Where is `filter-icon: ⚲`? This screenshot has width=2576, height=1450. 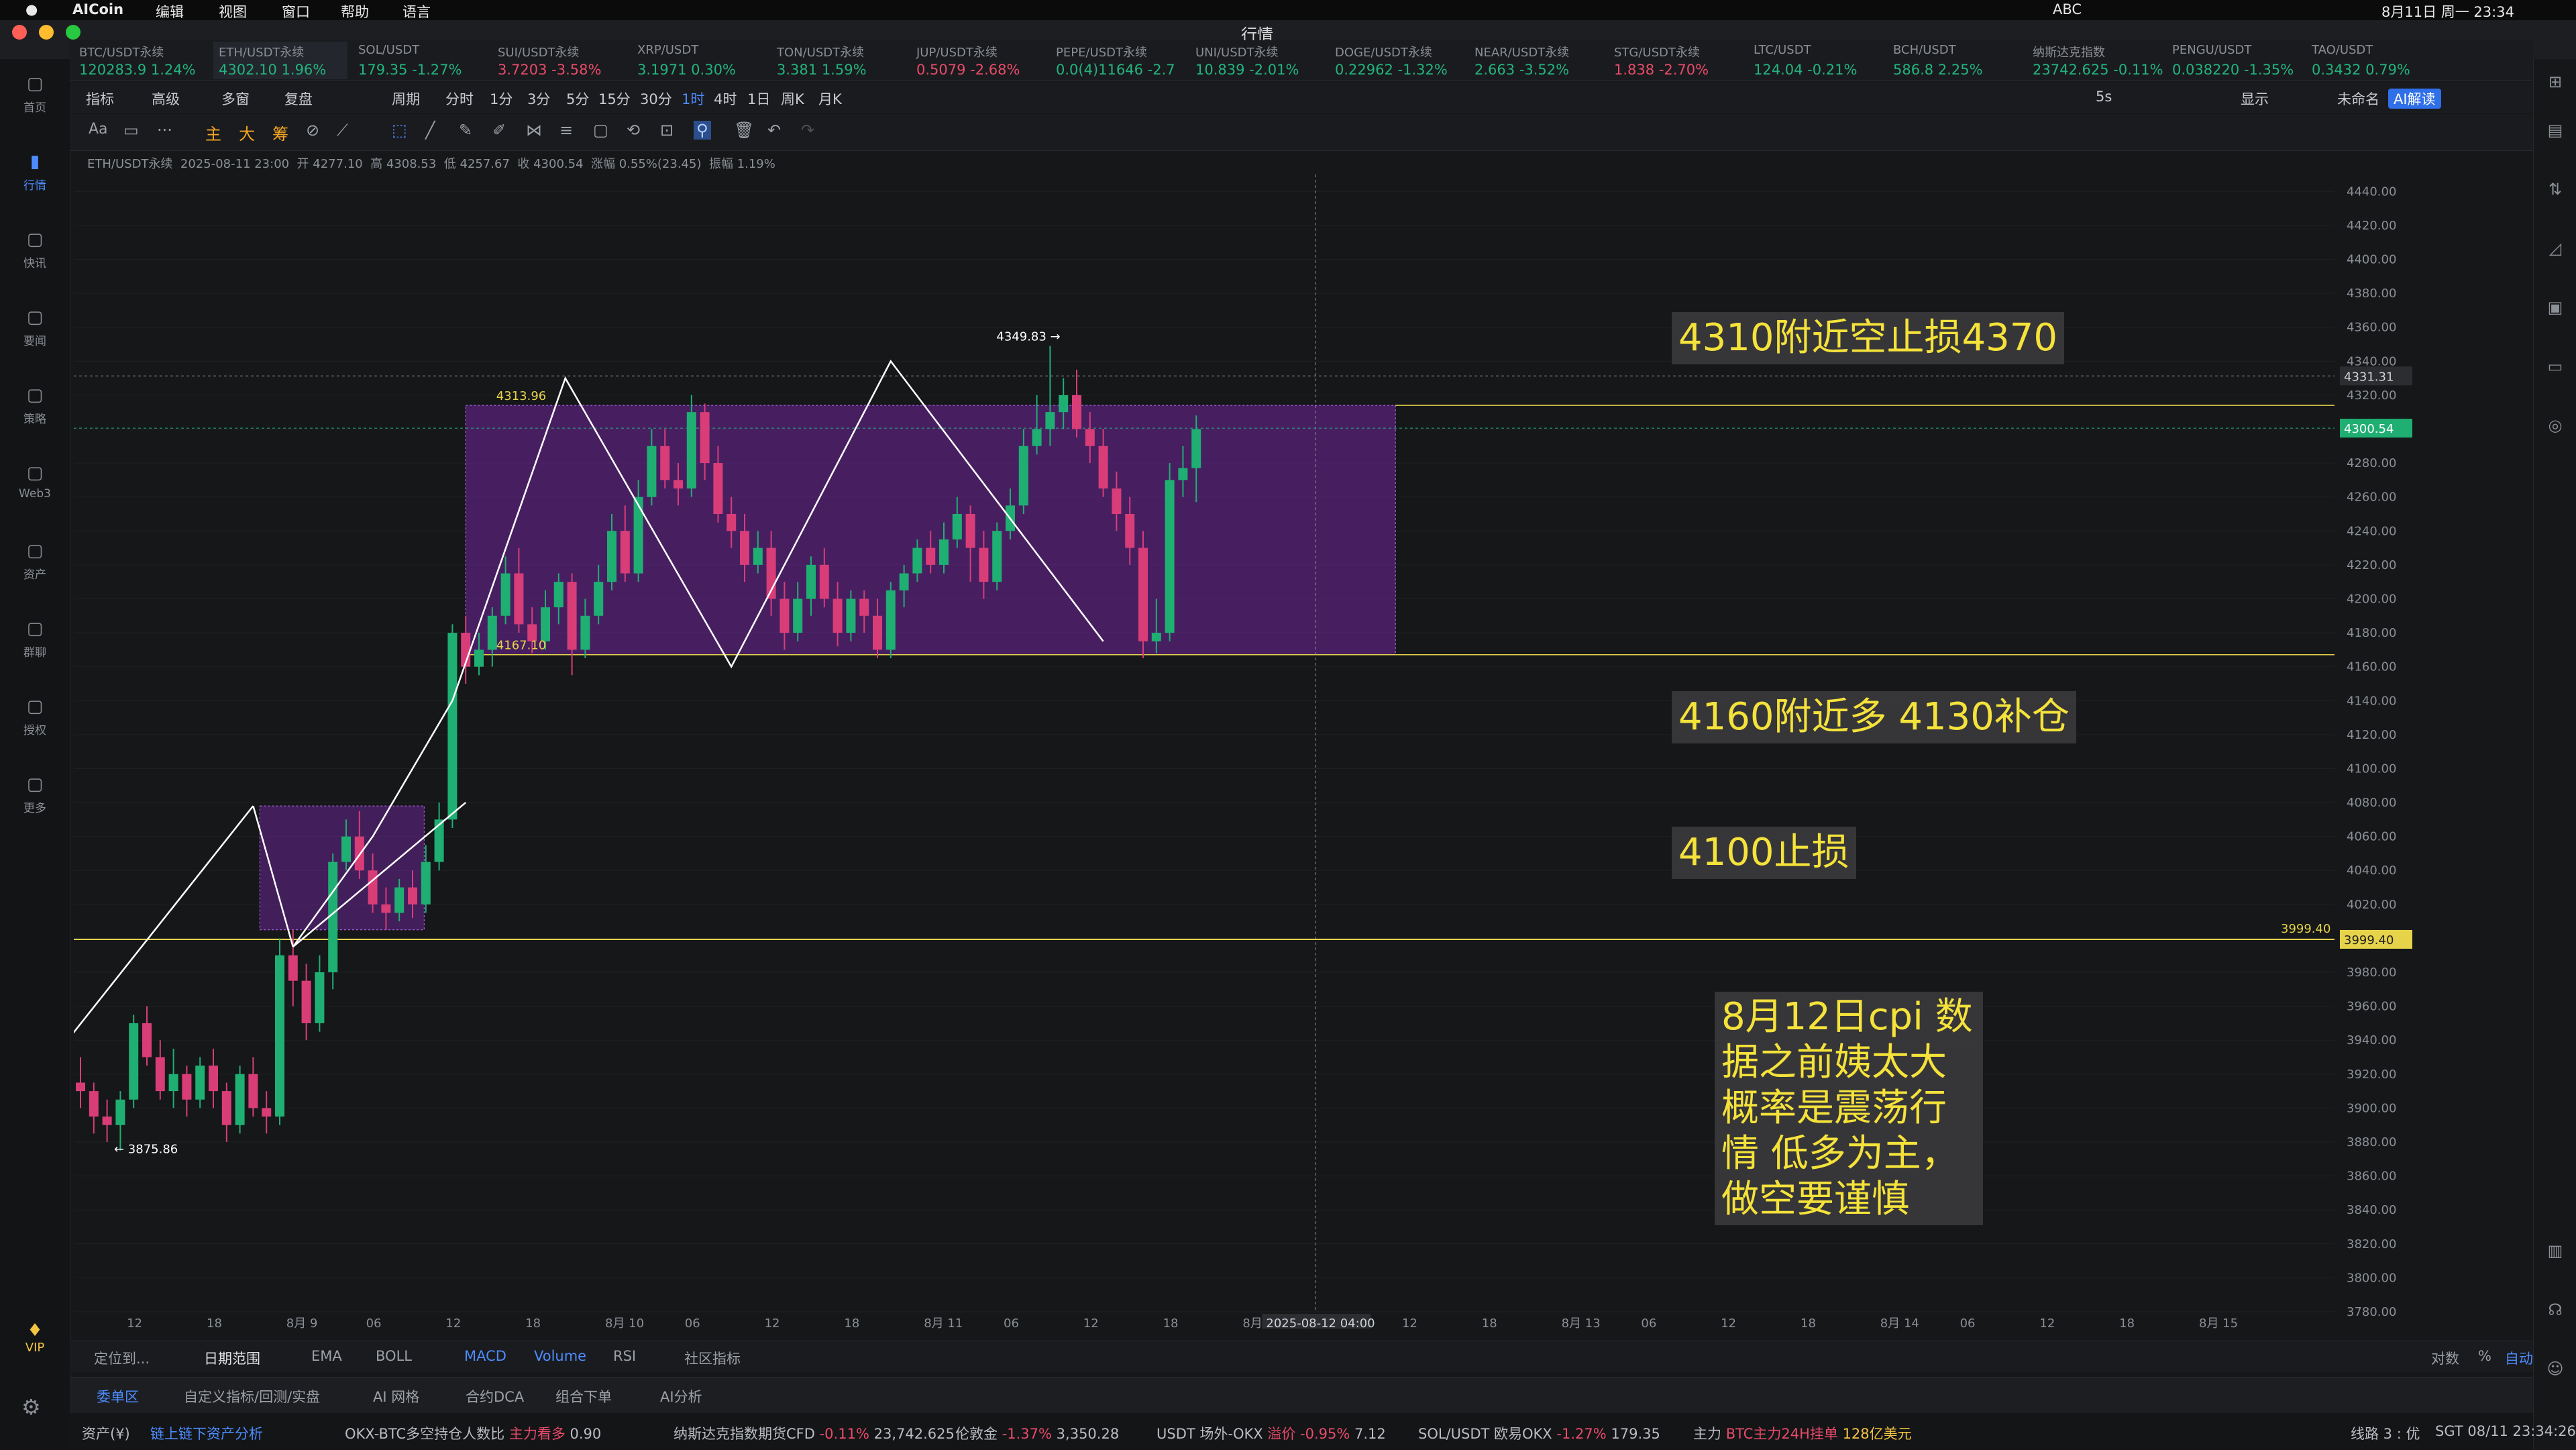 filter-icon: ⚲ is located at coordinates (702, 130).